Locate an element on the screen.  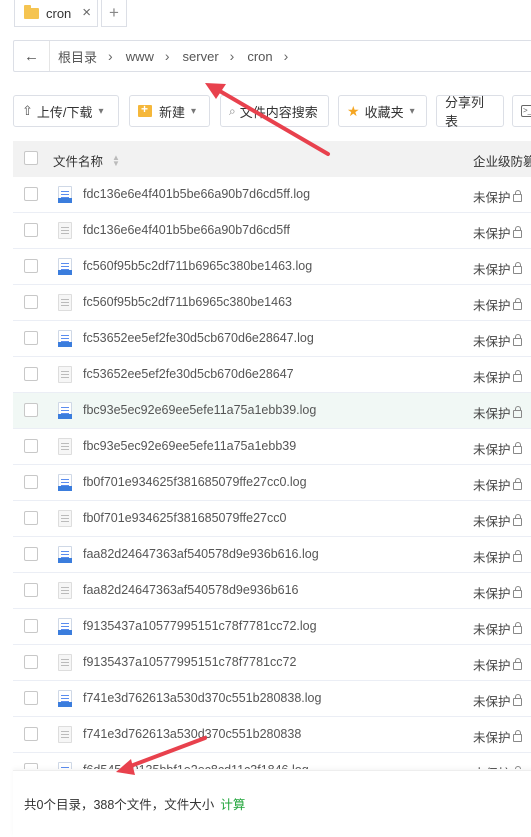
select-all-checkbox is located at coordinates (31, 158).